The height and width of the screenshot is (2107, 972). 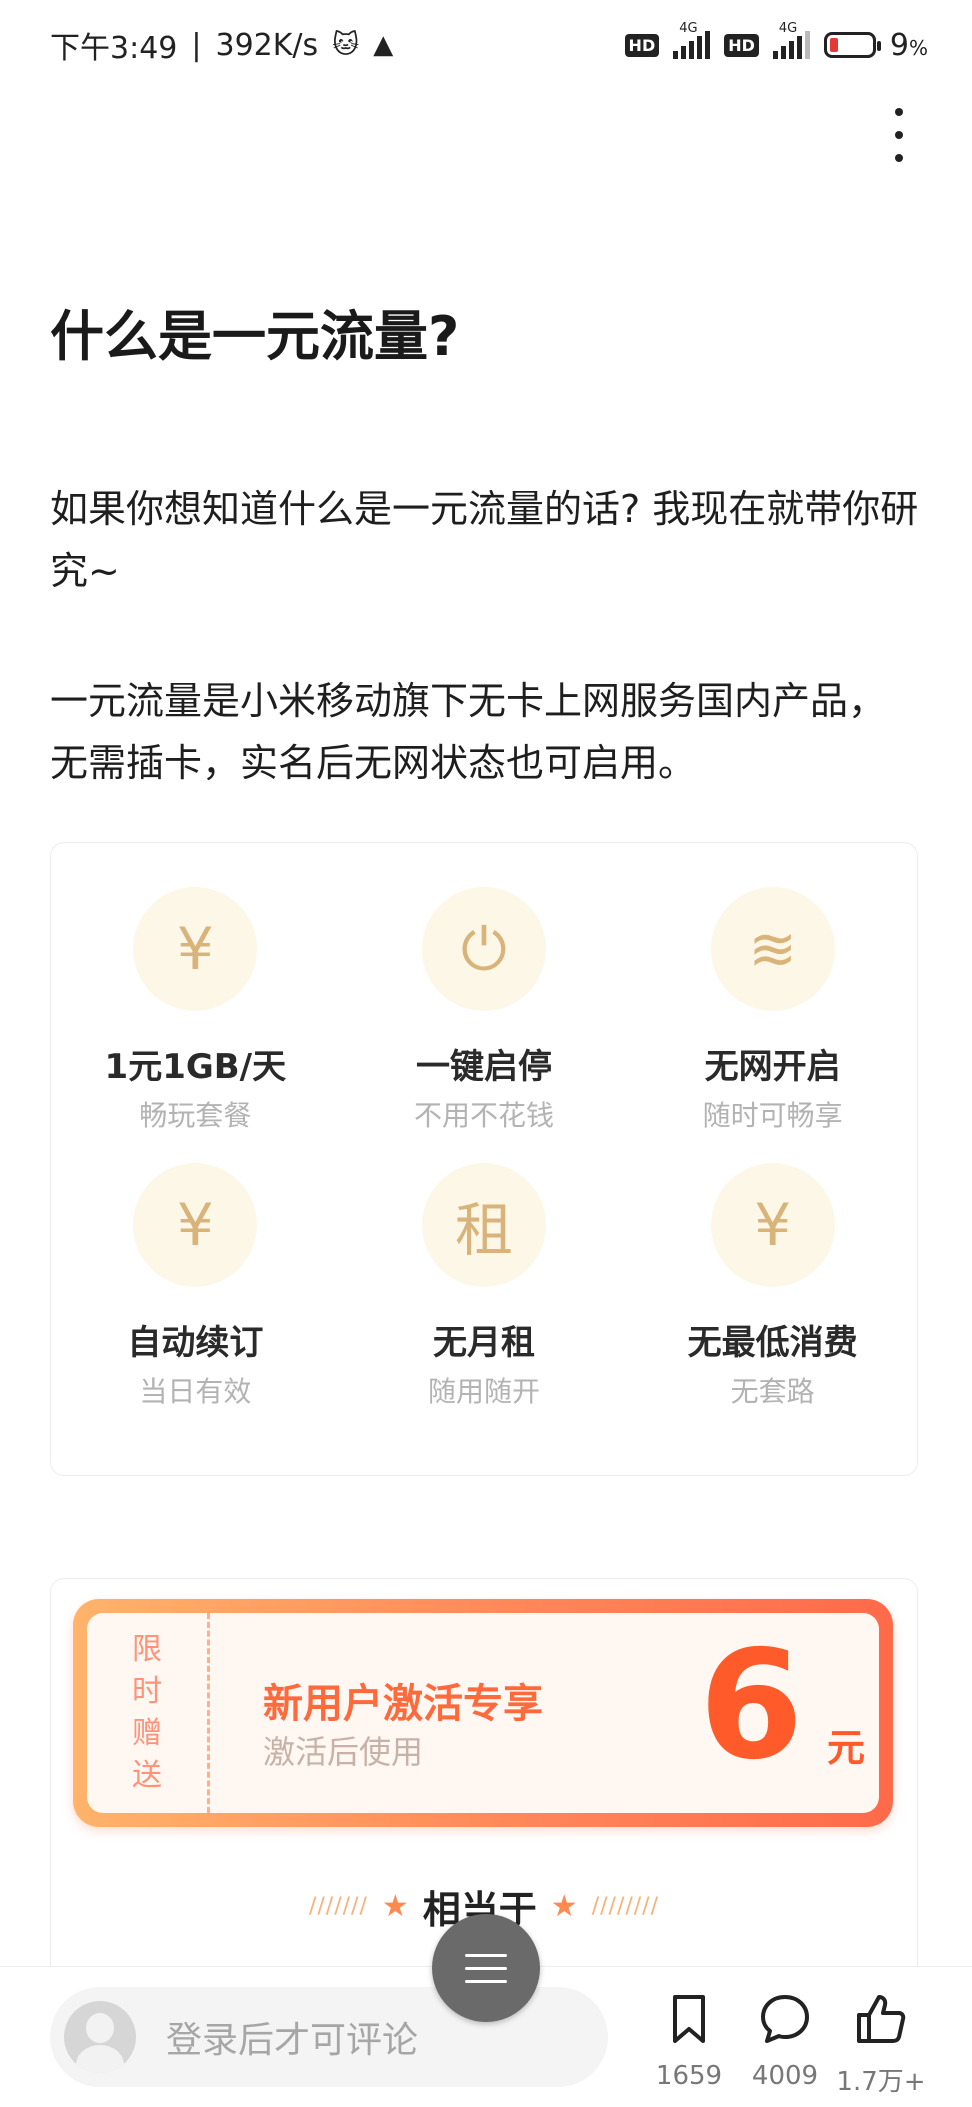 I want to click on feature-item: ¥ 自动续订当日有效, so click(x=195, y=1301).